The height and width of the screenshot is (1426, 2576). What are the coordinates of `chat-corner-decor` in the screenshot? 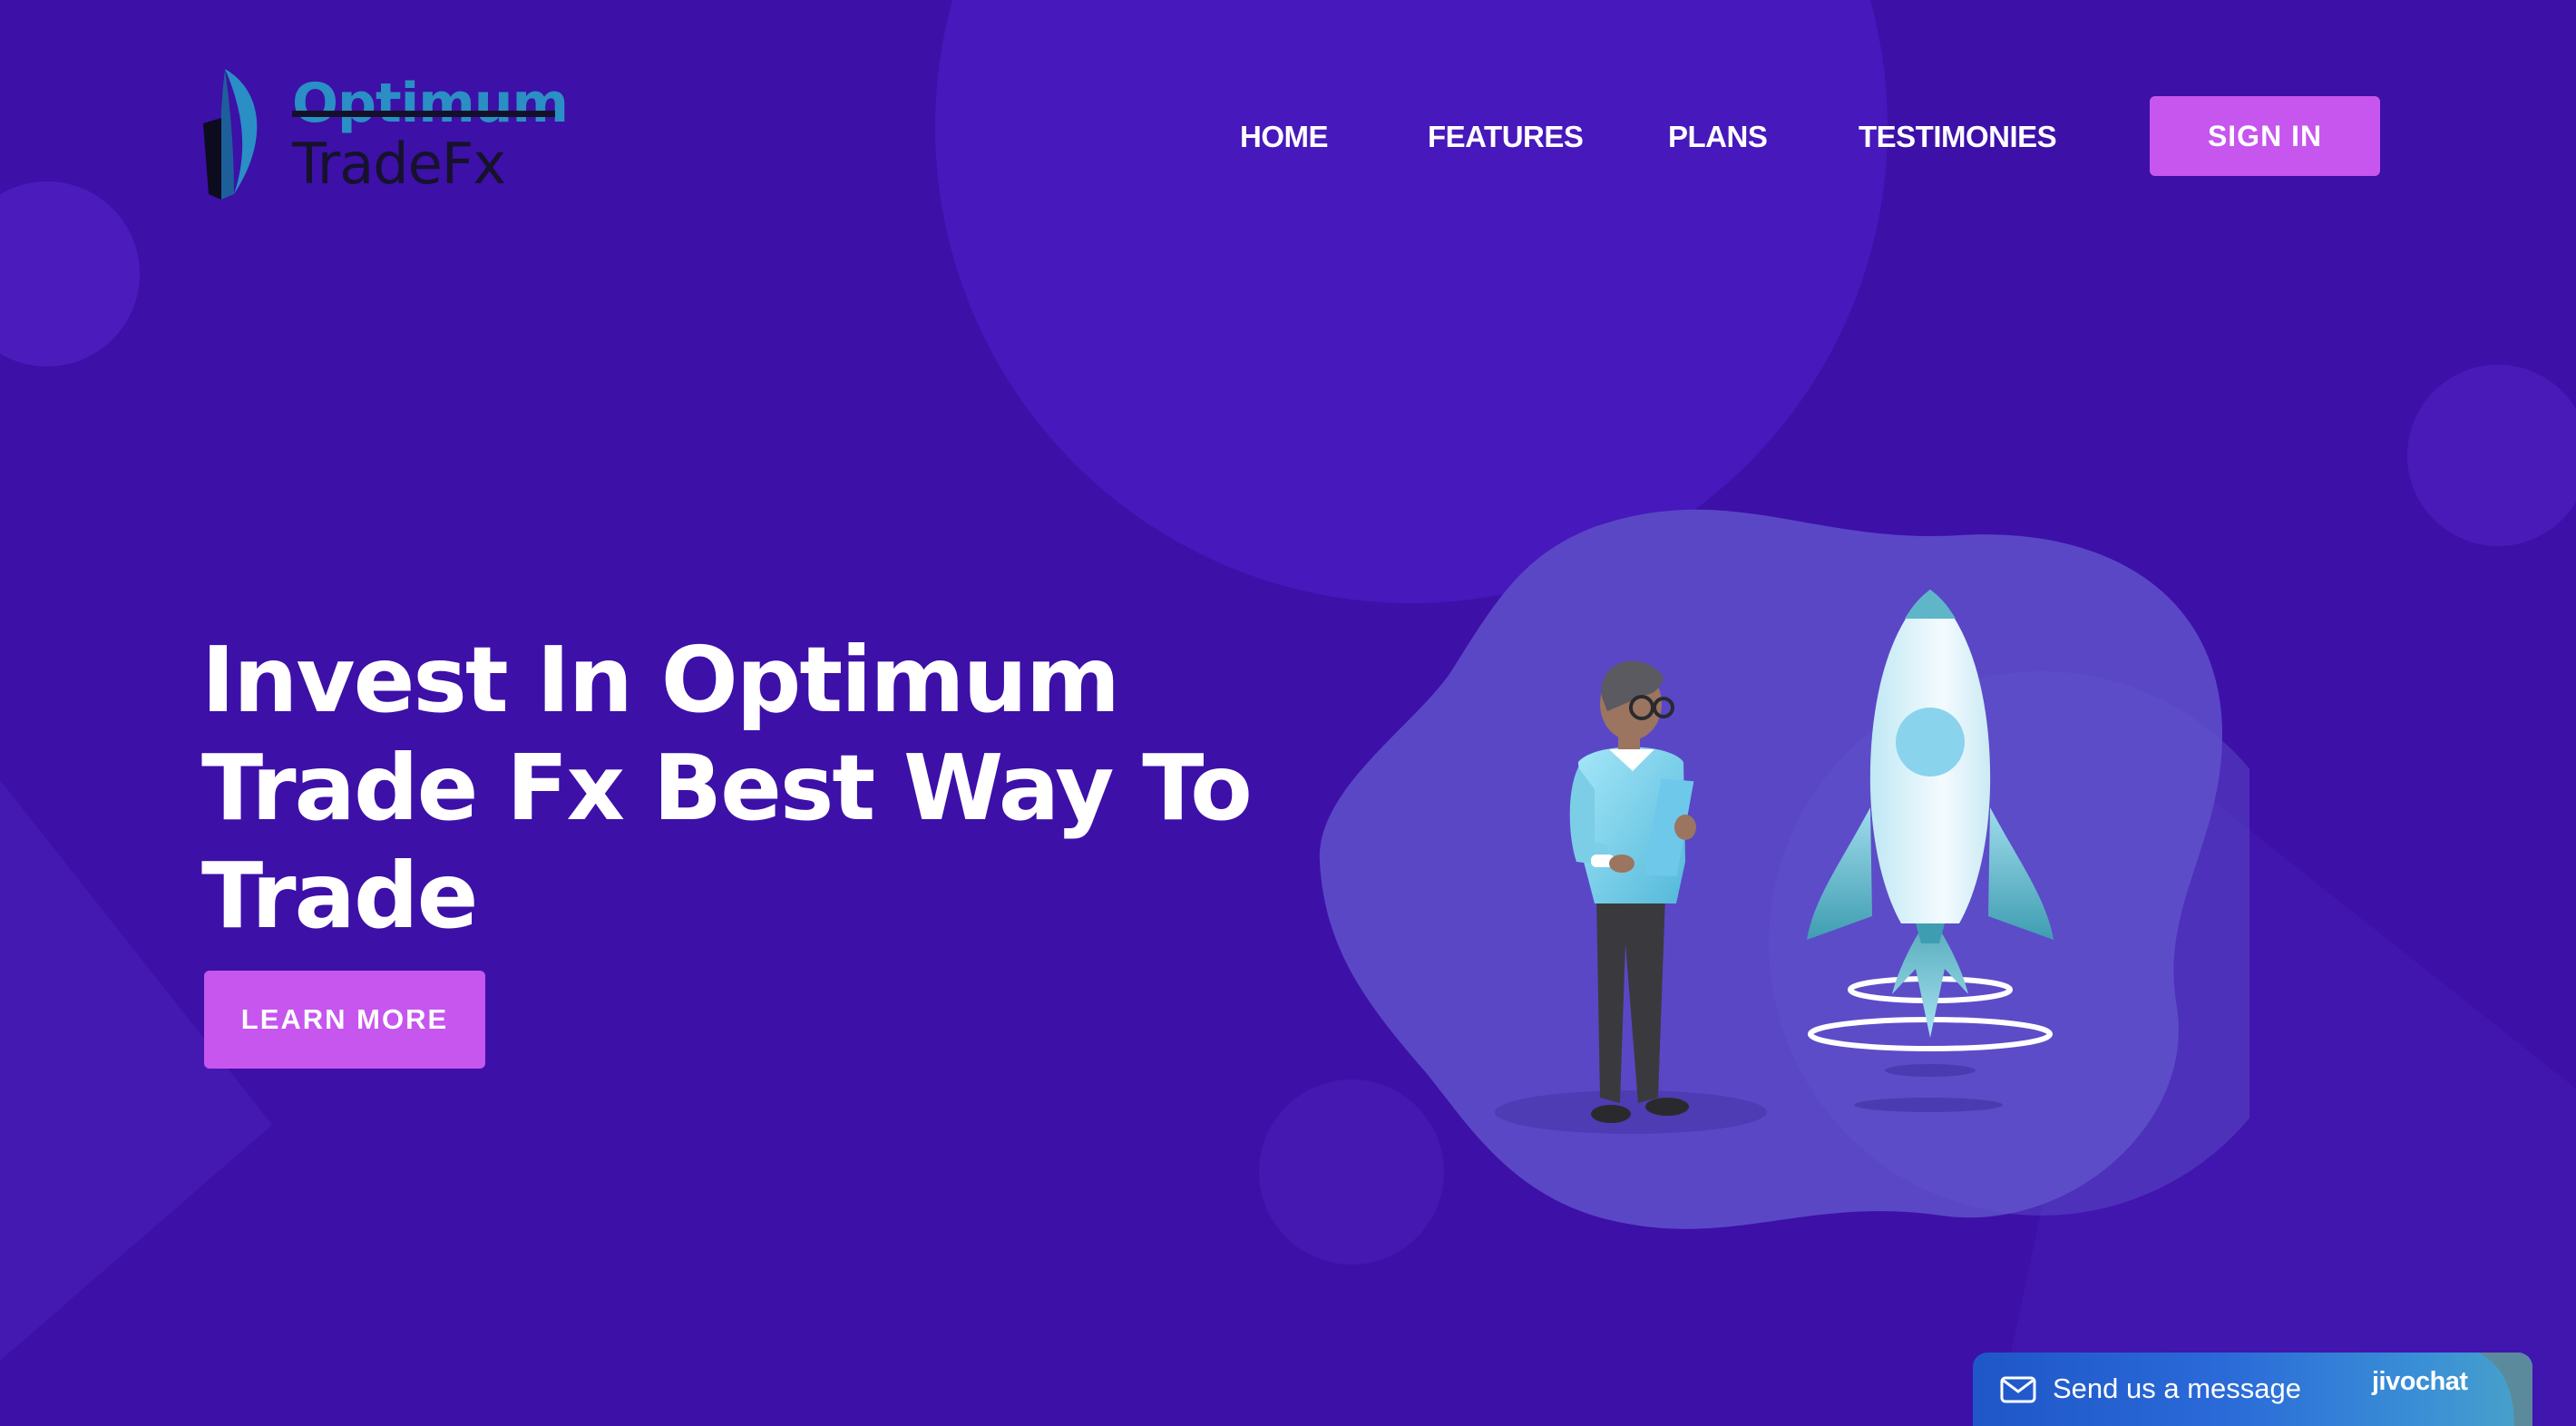 It's located at (2505, 1389).